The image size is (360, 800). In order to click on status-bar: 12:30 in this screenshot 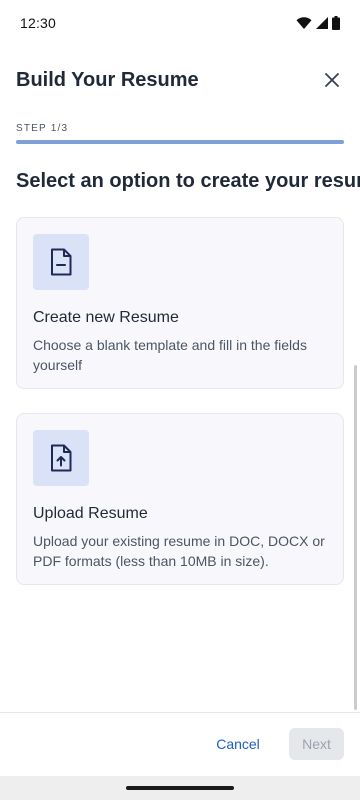, I will do `click(180, 23)`.